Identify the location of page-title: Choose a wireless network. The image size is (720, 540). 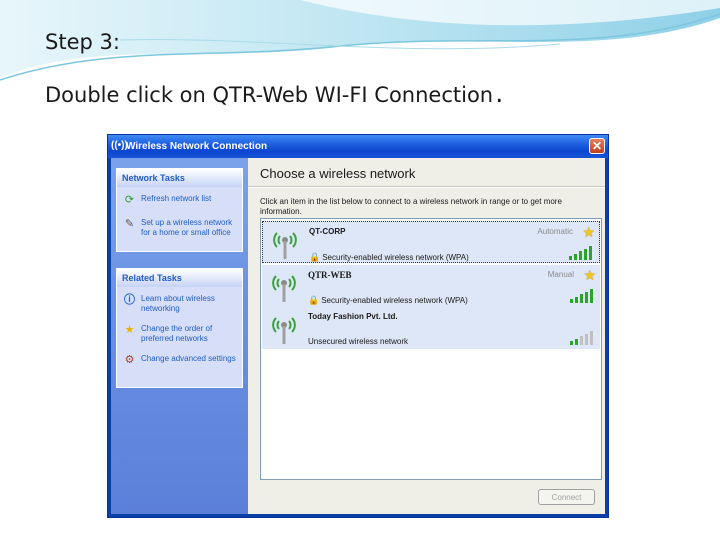
(338, 173).